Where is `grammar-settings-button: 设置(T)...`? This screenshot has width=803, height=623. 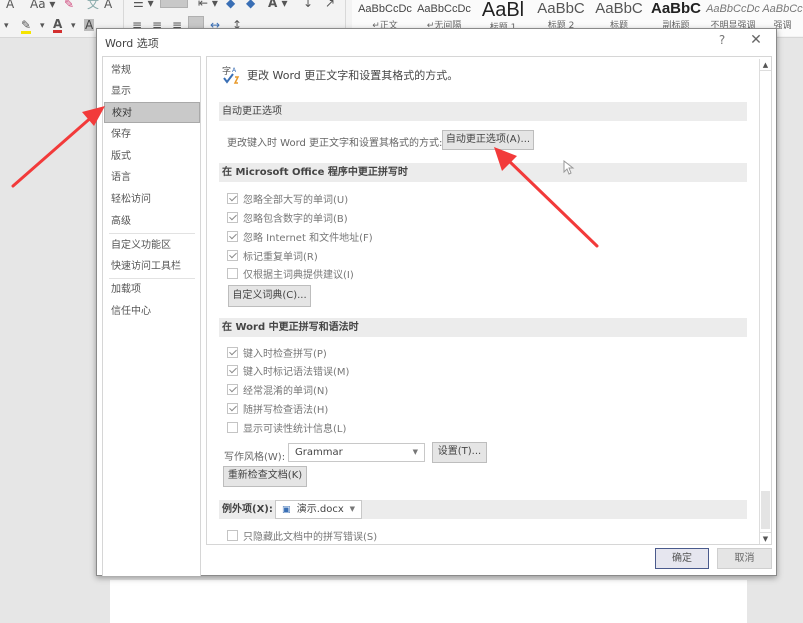
grammar-settings-button: 设置(T)... is located at coordinates (459, 452).